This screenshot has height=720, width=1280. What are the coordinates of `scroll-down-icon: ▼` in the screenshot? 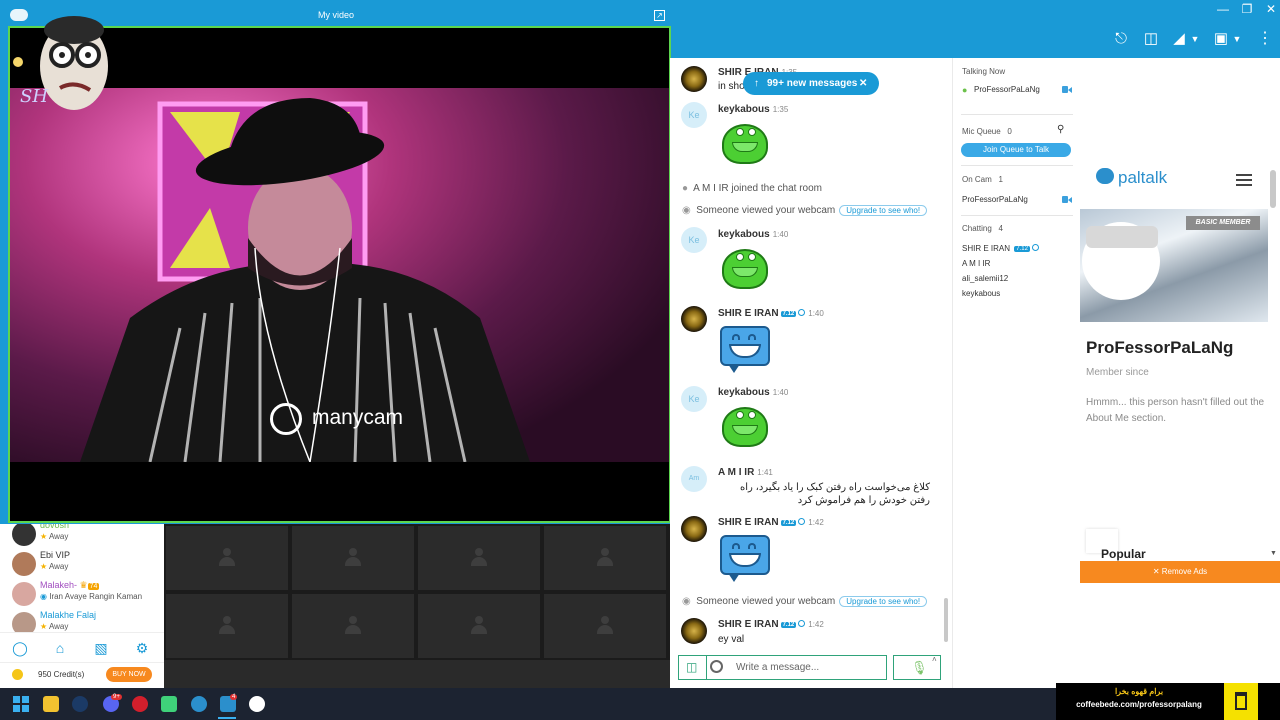 It's located at (1273, 553).